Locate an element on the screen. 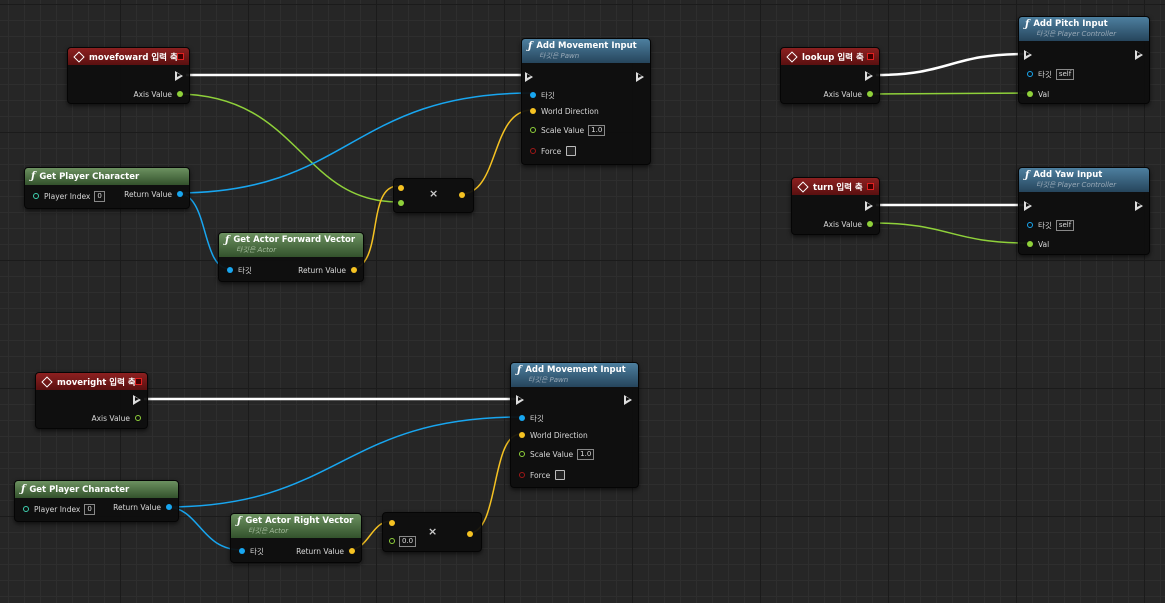  event-node-lookup: lookup 입력 축 Axis Value is located at coordinates (830, 75).